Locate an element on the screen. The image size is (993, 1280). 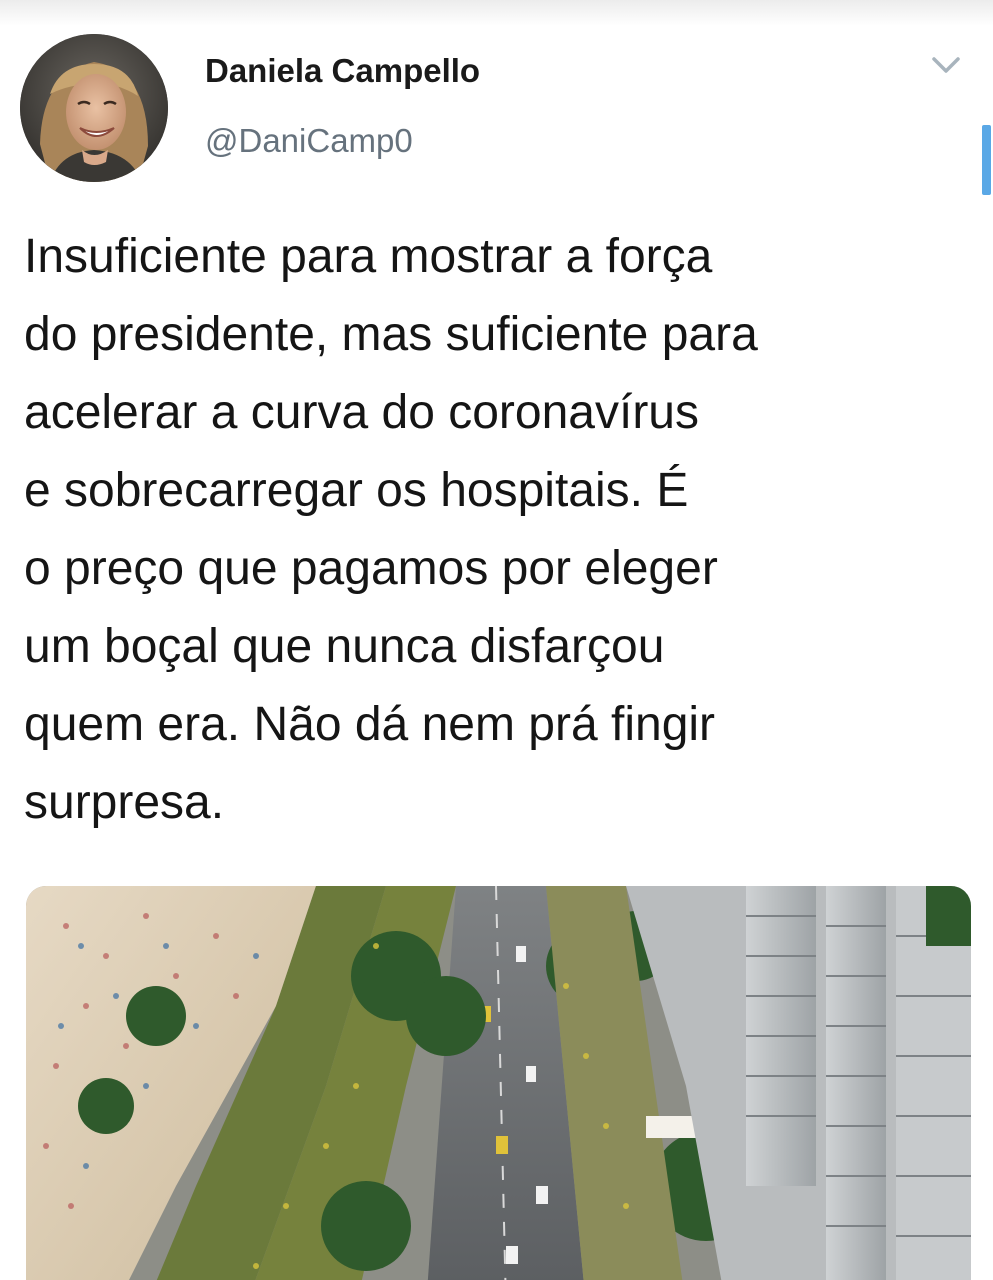
tweet-text-line: quem era. Não dá nem prá fingir is located at coordinates (370, 724).